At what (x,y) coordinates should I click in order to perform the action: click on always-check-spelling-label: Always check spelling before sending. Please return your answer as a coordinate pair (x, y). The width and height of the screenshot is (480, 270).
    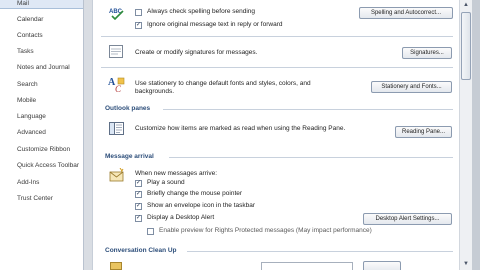
    Looking at the image, I should click on (201, 11).